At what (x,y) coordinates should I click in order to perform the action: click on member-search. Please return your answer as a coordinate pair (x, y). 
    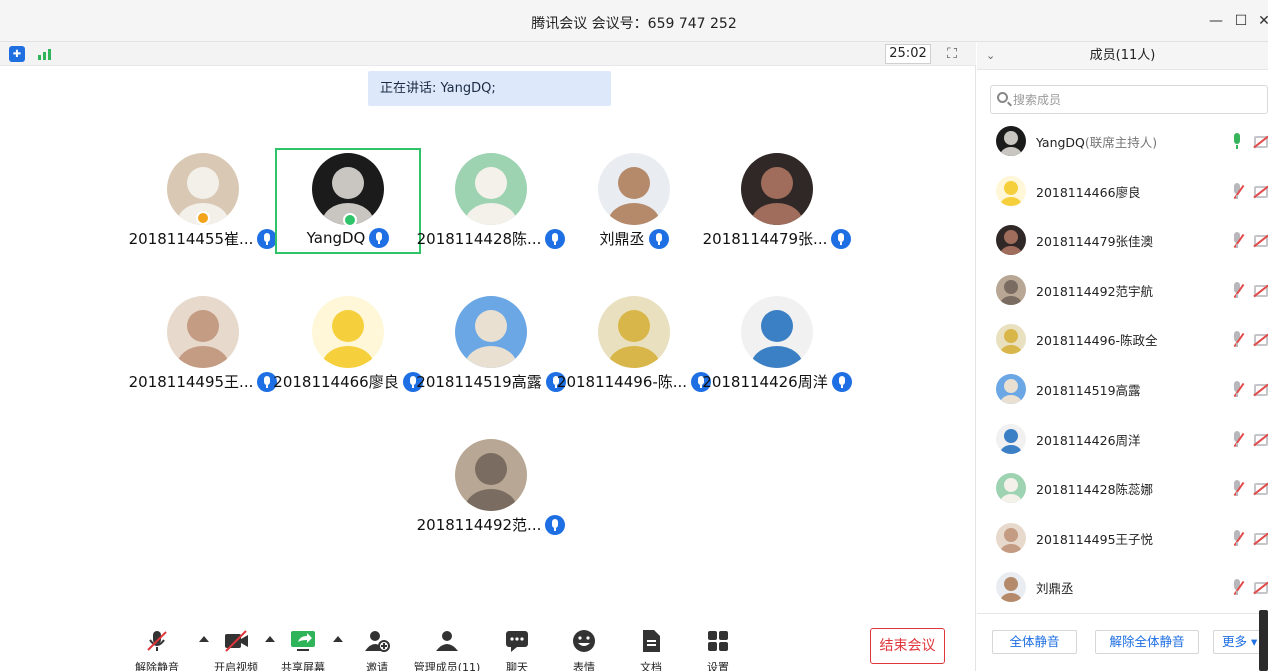
    Looking at the image, I should click on (1129, 99).